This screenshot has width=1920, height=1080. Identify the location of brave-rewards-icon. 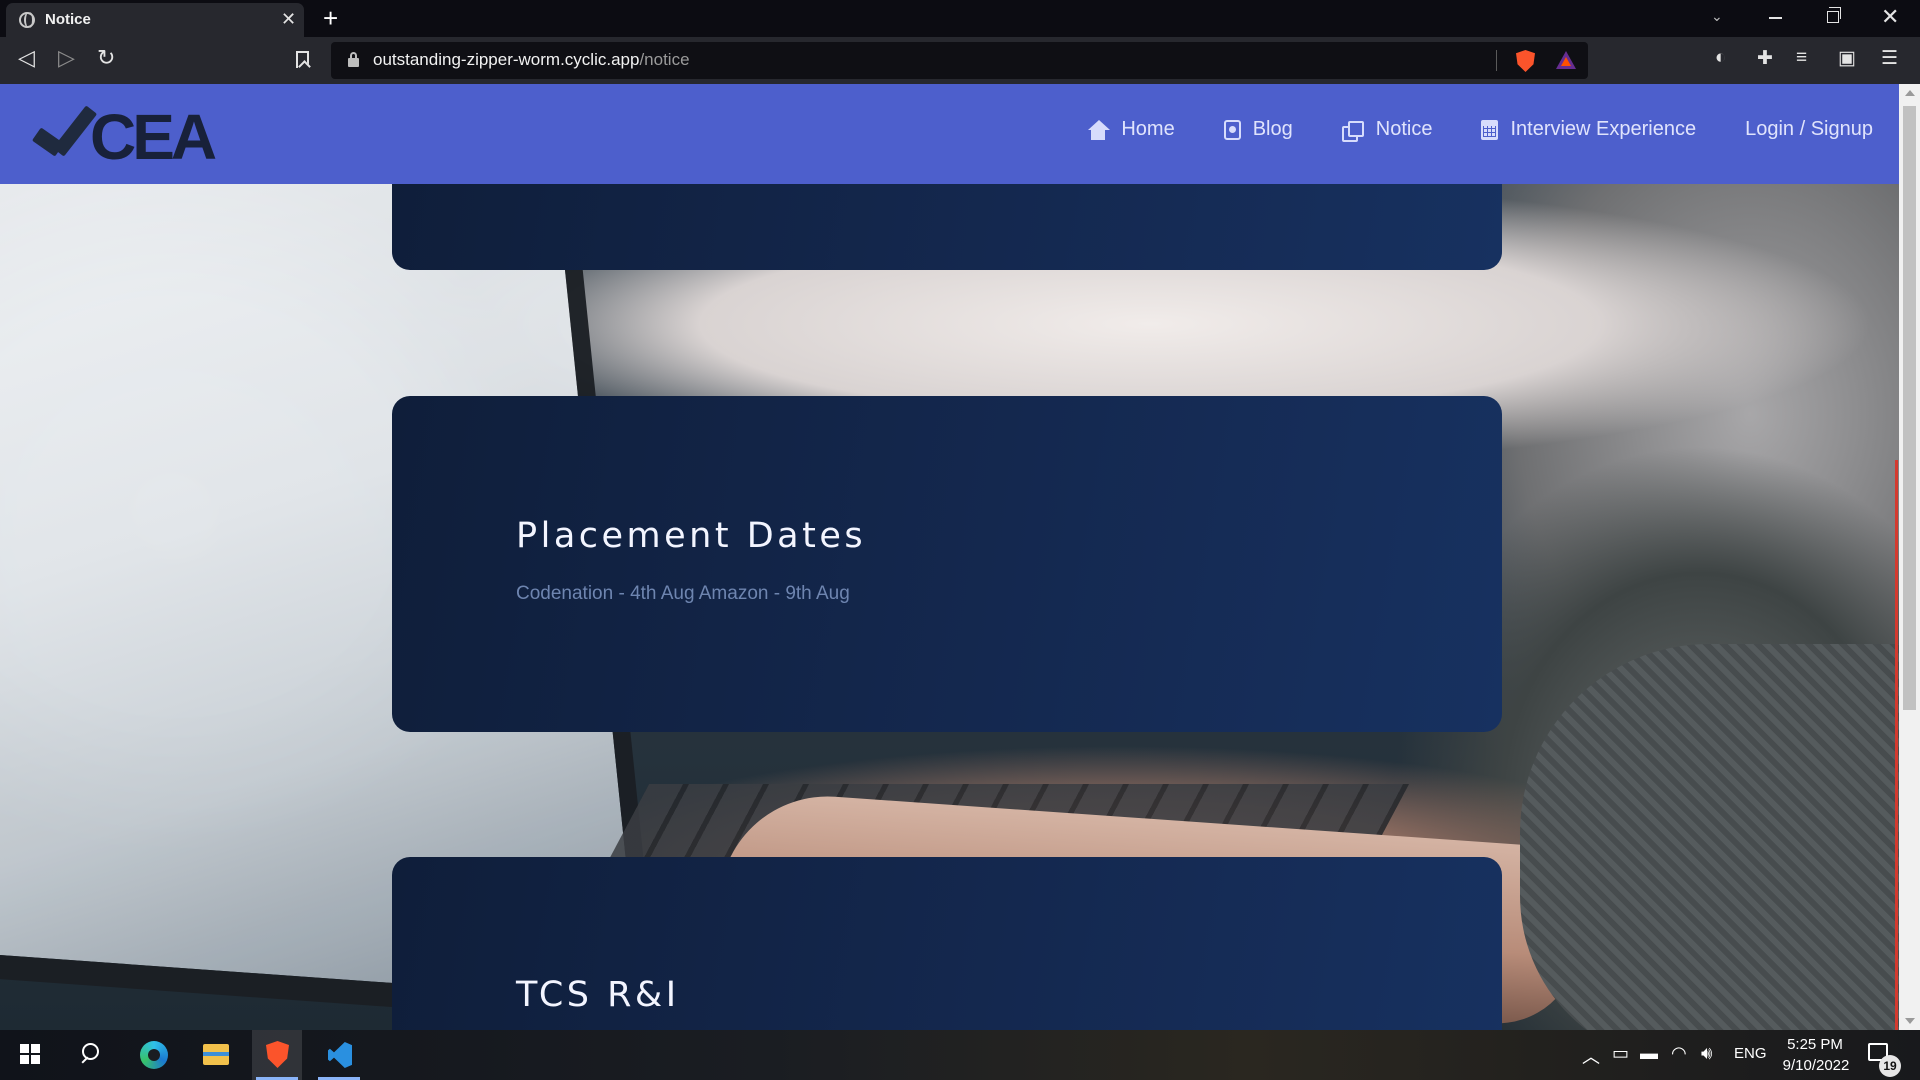
(1566, 60).